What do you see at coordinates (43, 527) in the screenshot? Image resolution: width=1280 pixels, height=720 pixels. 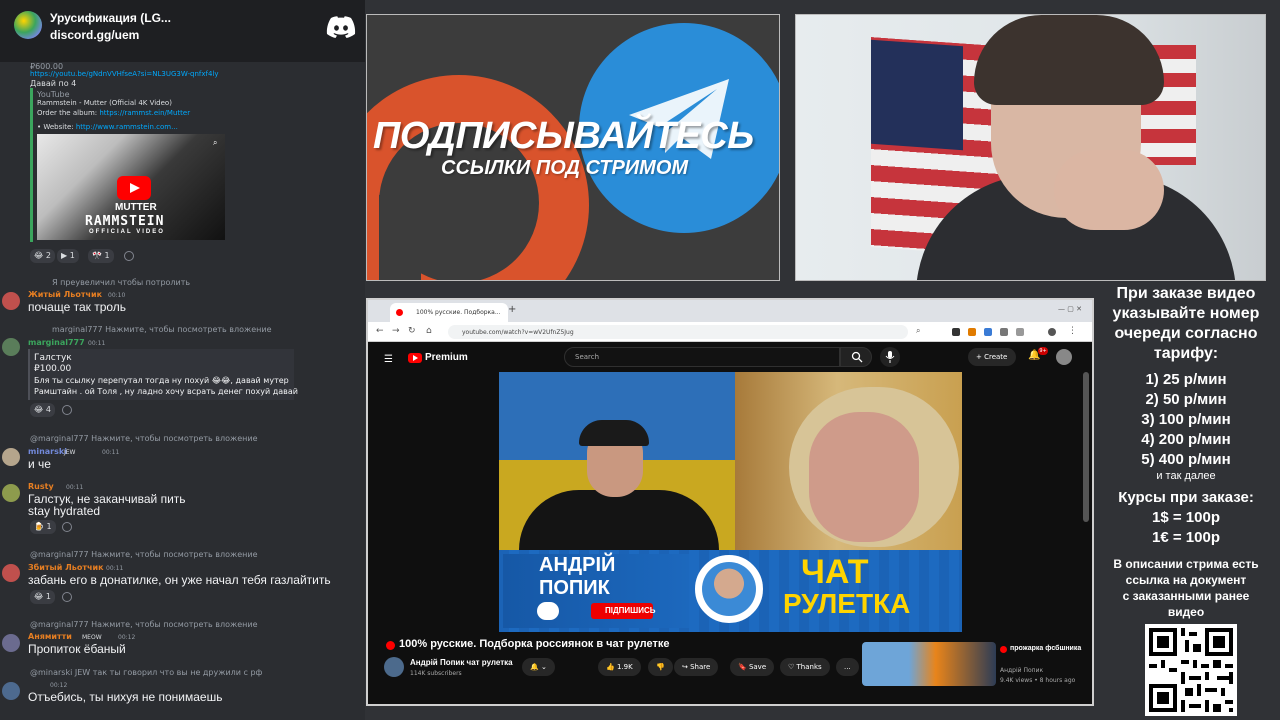 I see `reaction-stay: 🍺 1` at bounding box center [43, 527].